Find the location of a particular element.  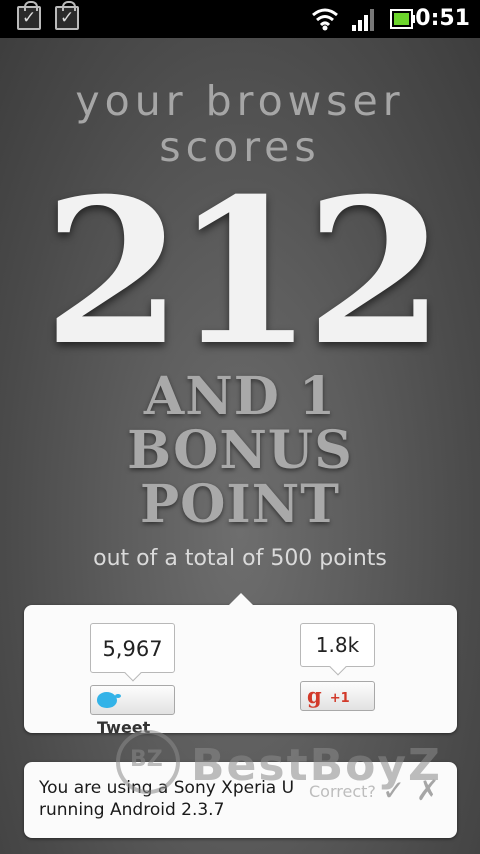

twitter-bird-icon is located at coordinates (109, 700).